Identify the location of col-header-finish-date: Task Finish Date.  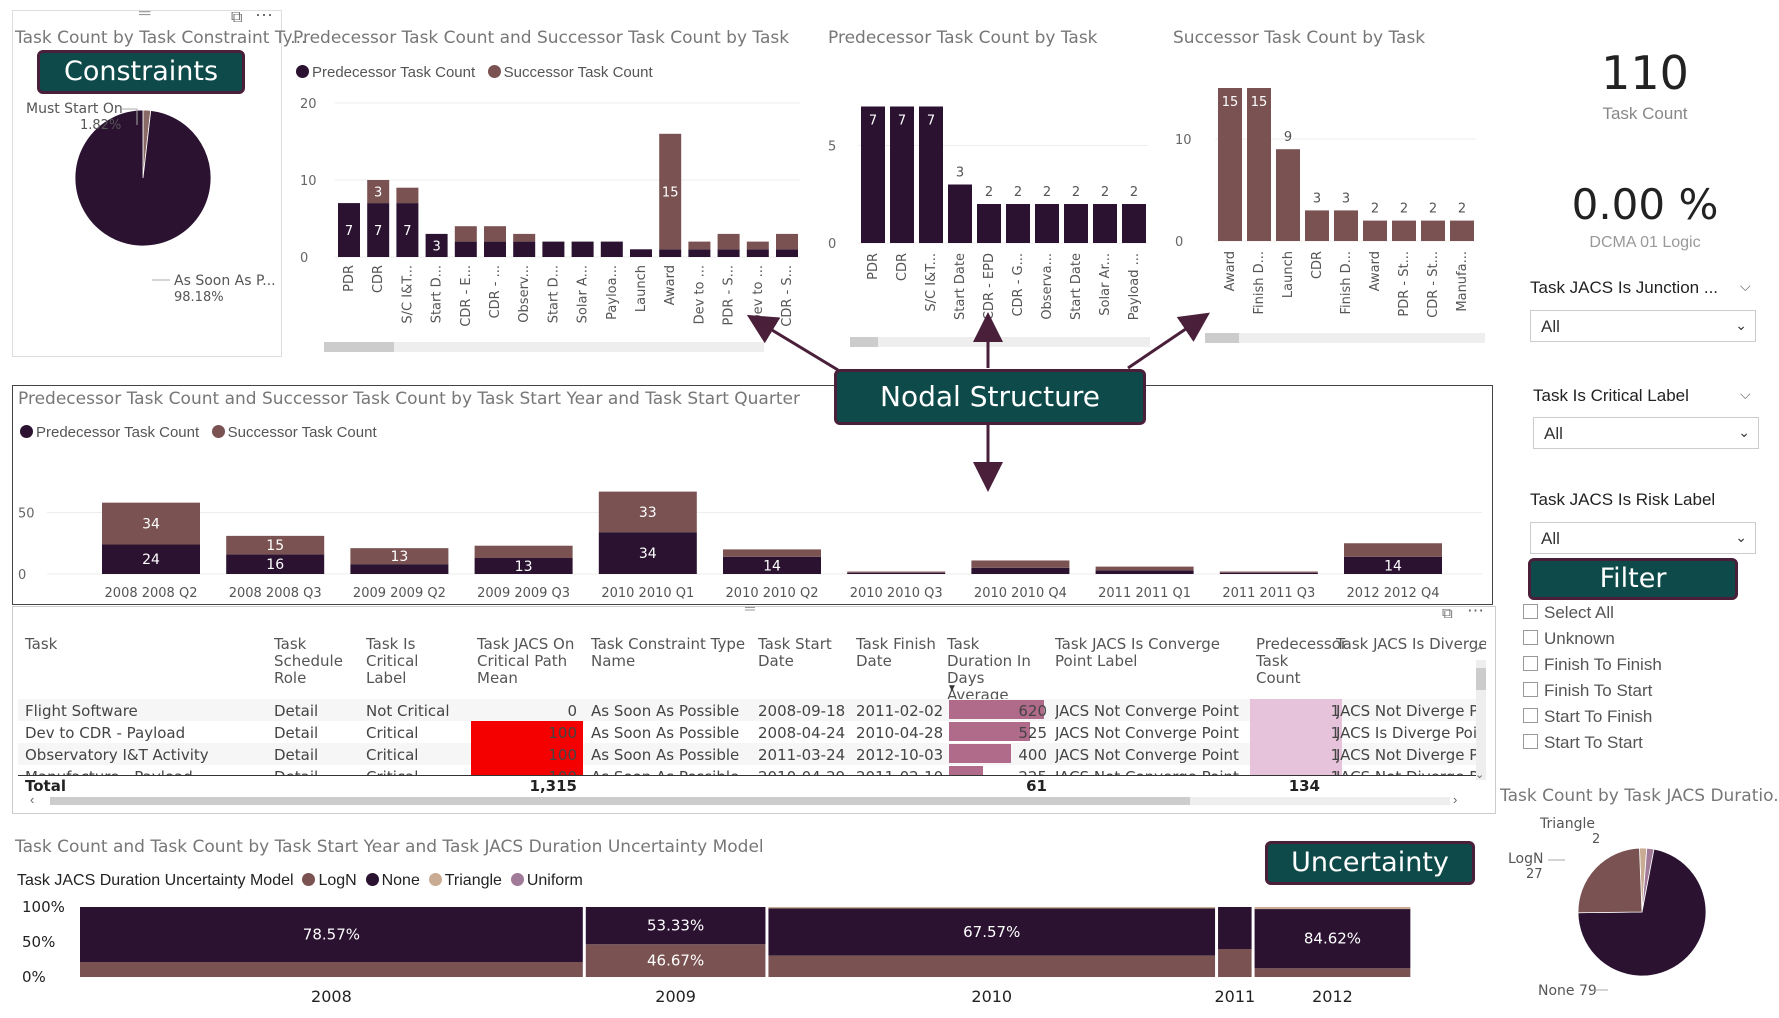
(896, 653).